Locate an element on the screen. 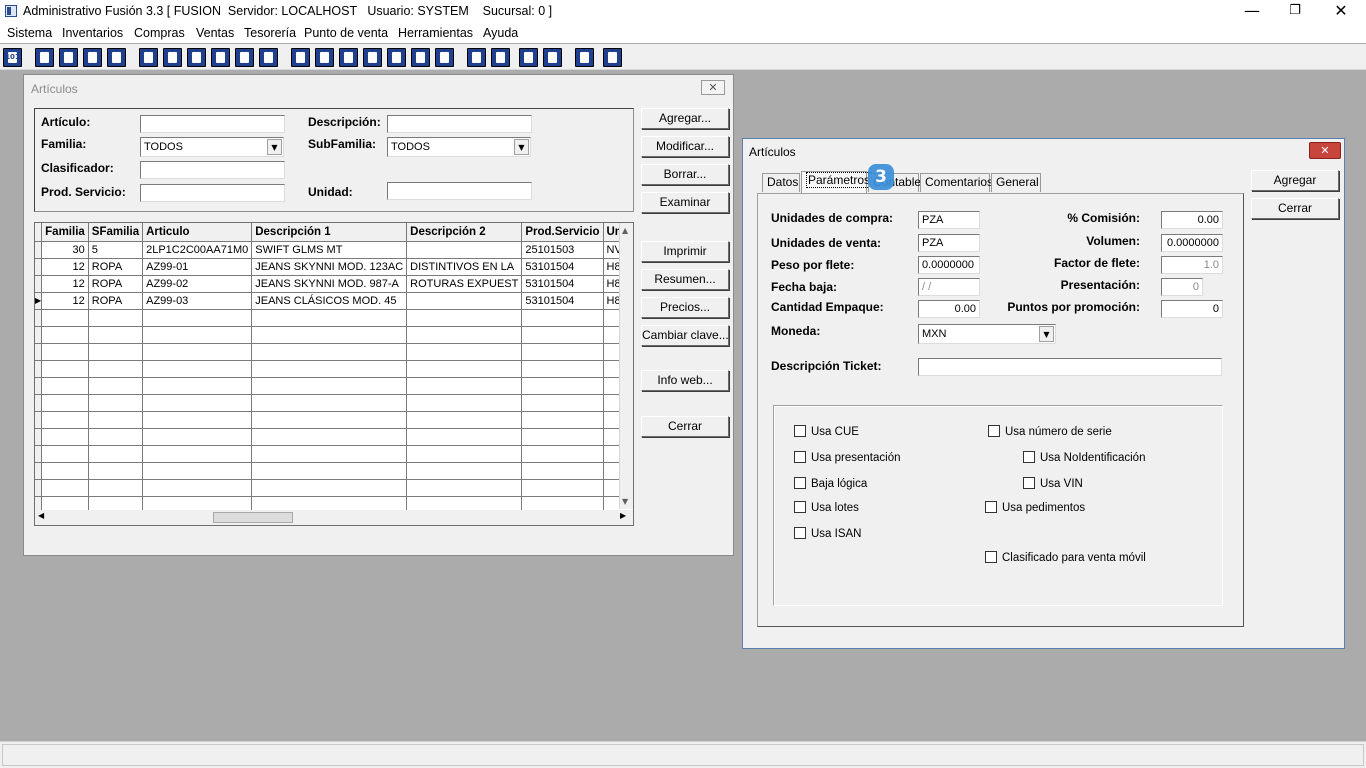  familia-select: TODOS ▼ is located at coordinates (212, 147).